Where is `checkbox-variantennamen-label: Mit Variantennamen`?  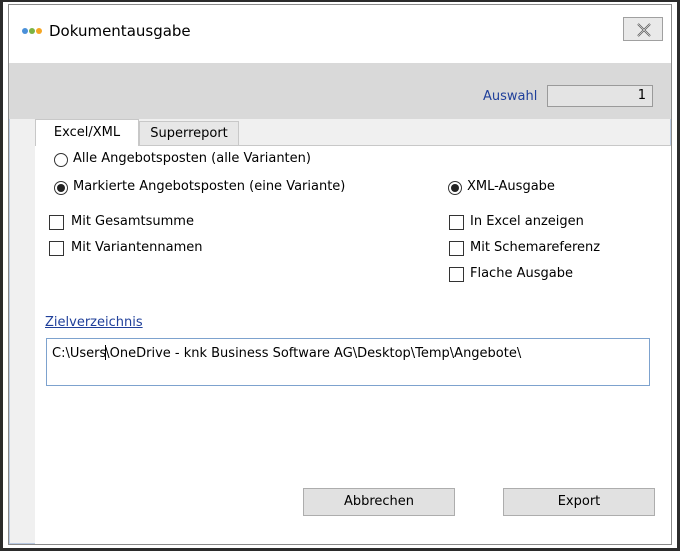
checkbox-variantennamen-label: Mit Variantennamen is located at coordinates (137, 247).